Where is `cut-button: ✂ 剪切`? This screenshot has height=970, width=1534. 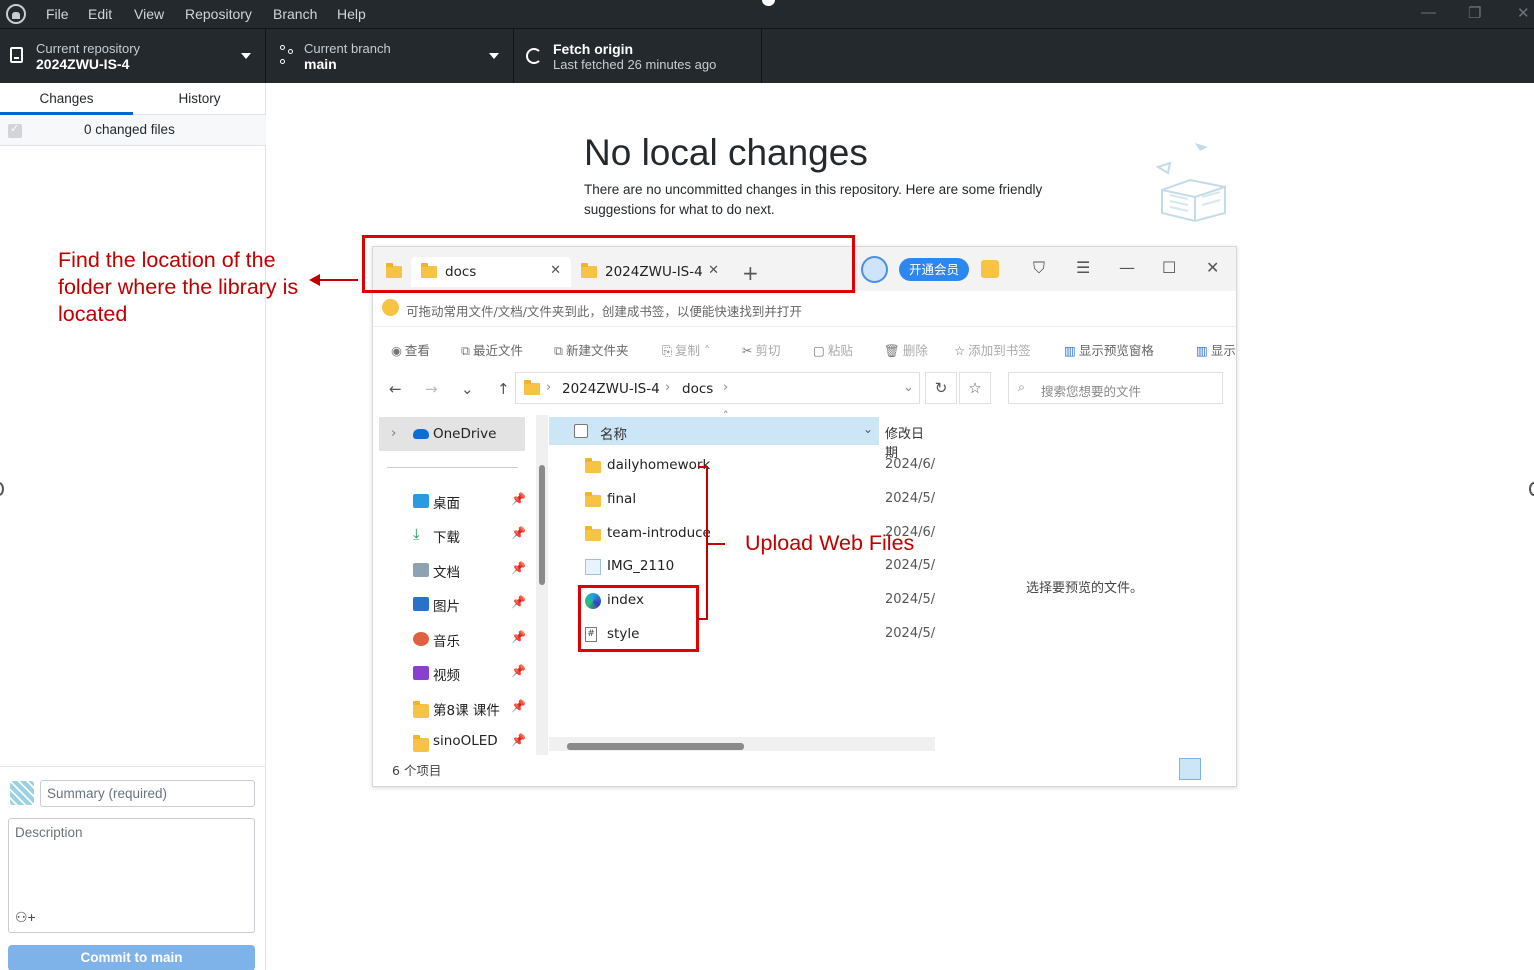 cut-button: ✂ 剪切 is located at coordinates (761, 349).